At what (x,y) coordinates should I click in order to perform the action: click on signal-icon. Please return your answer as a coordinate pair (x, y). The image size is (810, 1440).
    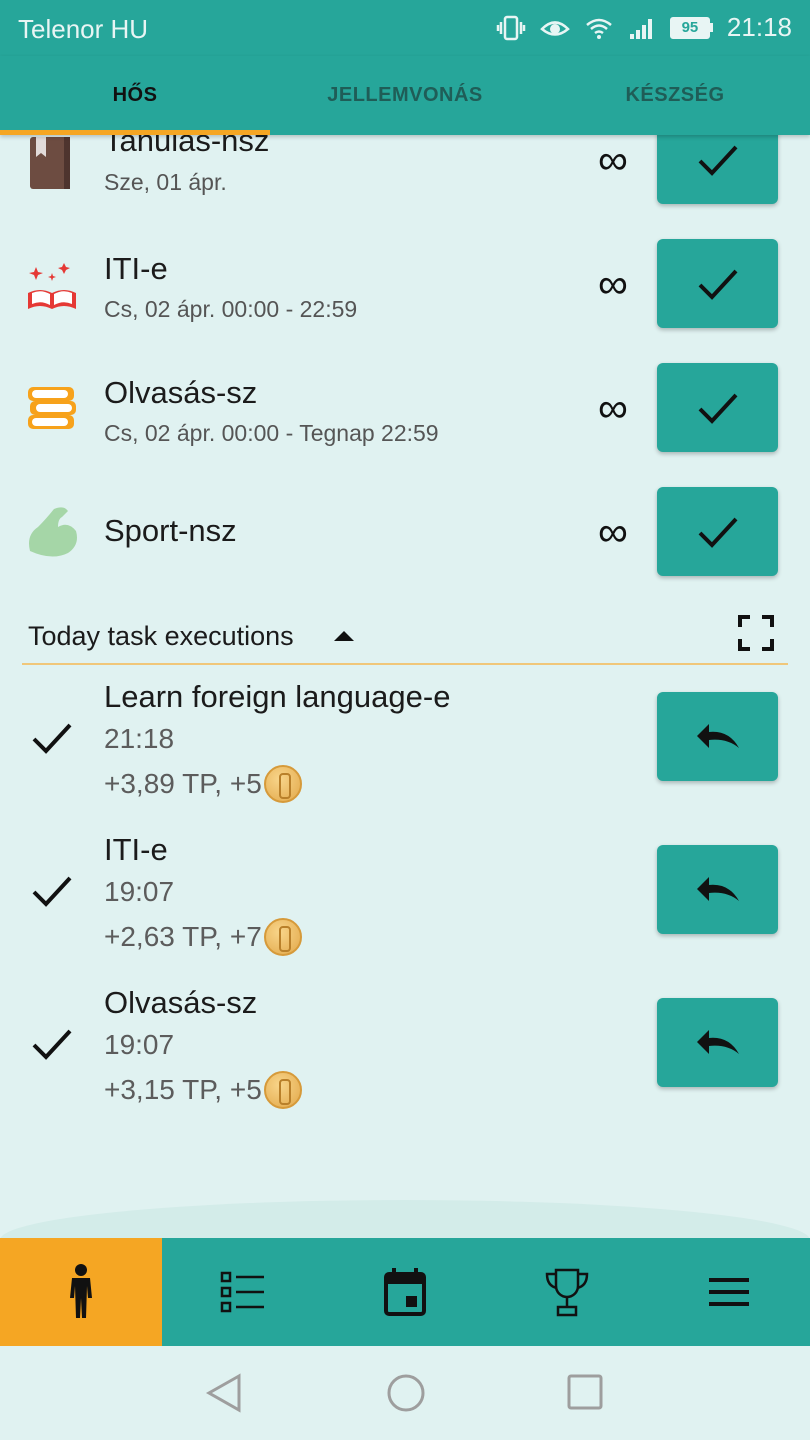
    Looking at the image, I should click on (642, 28).